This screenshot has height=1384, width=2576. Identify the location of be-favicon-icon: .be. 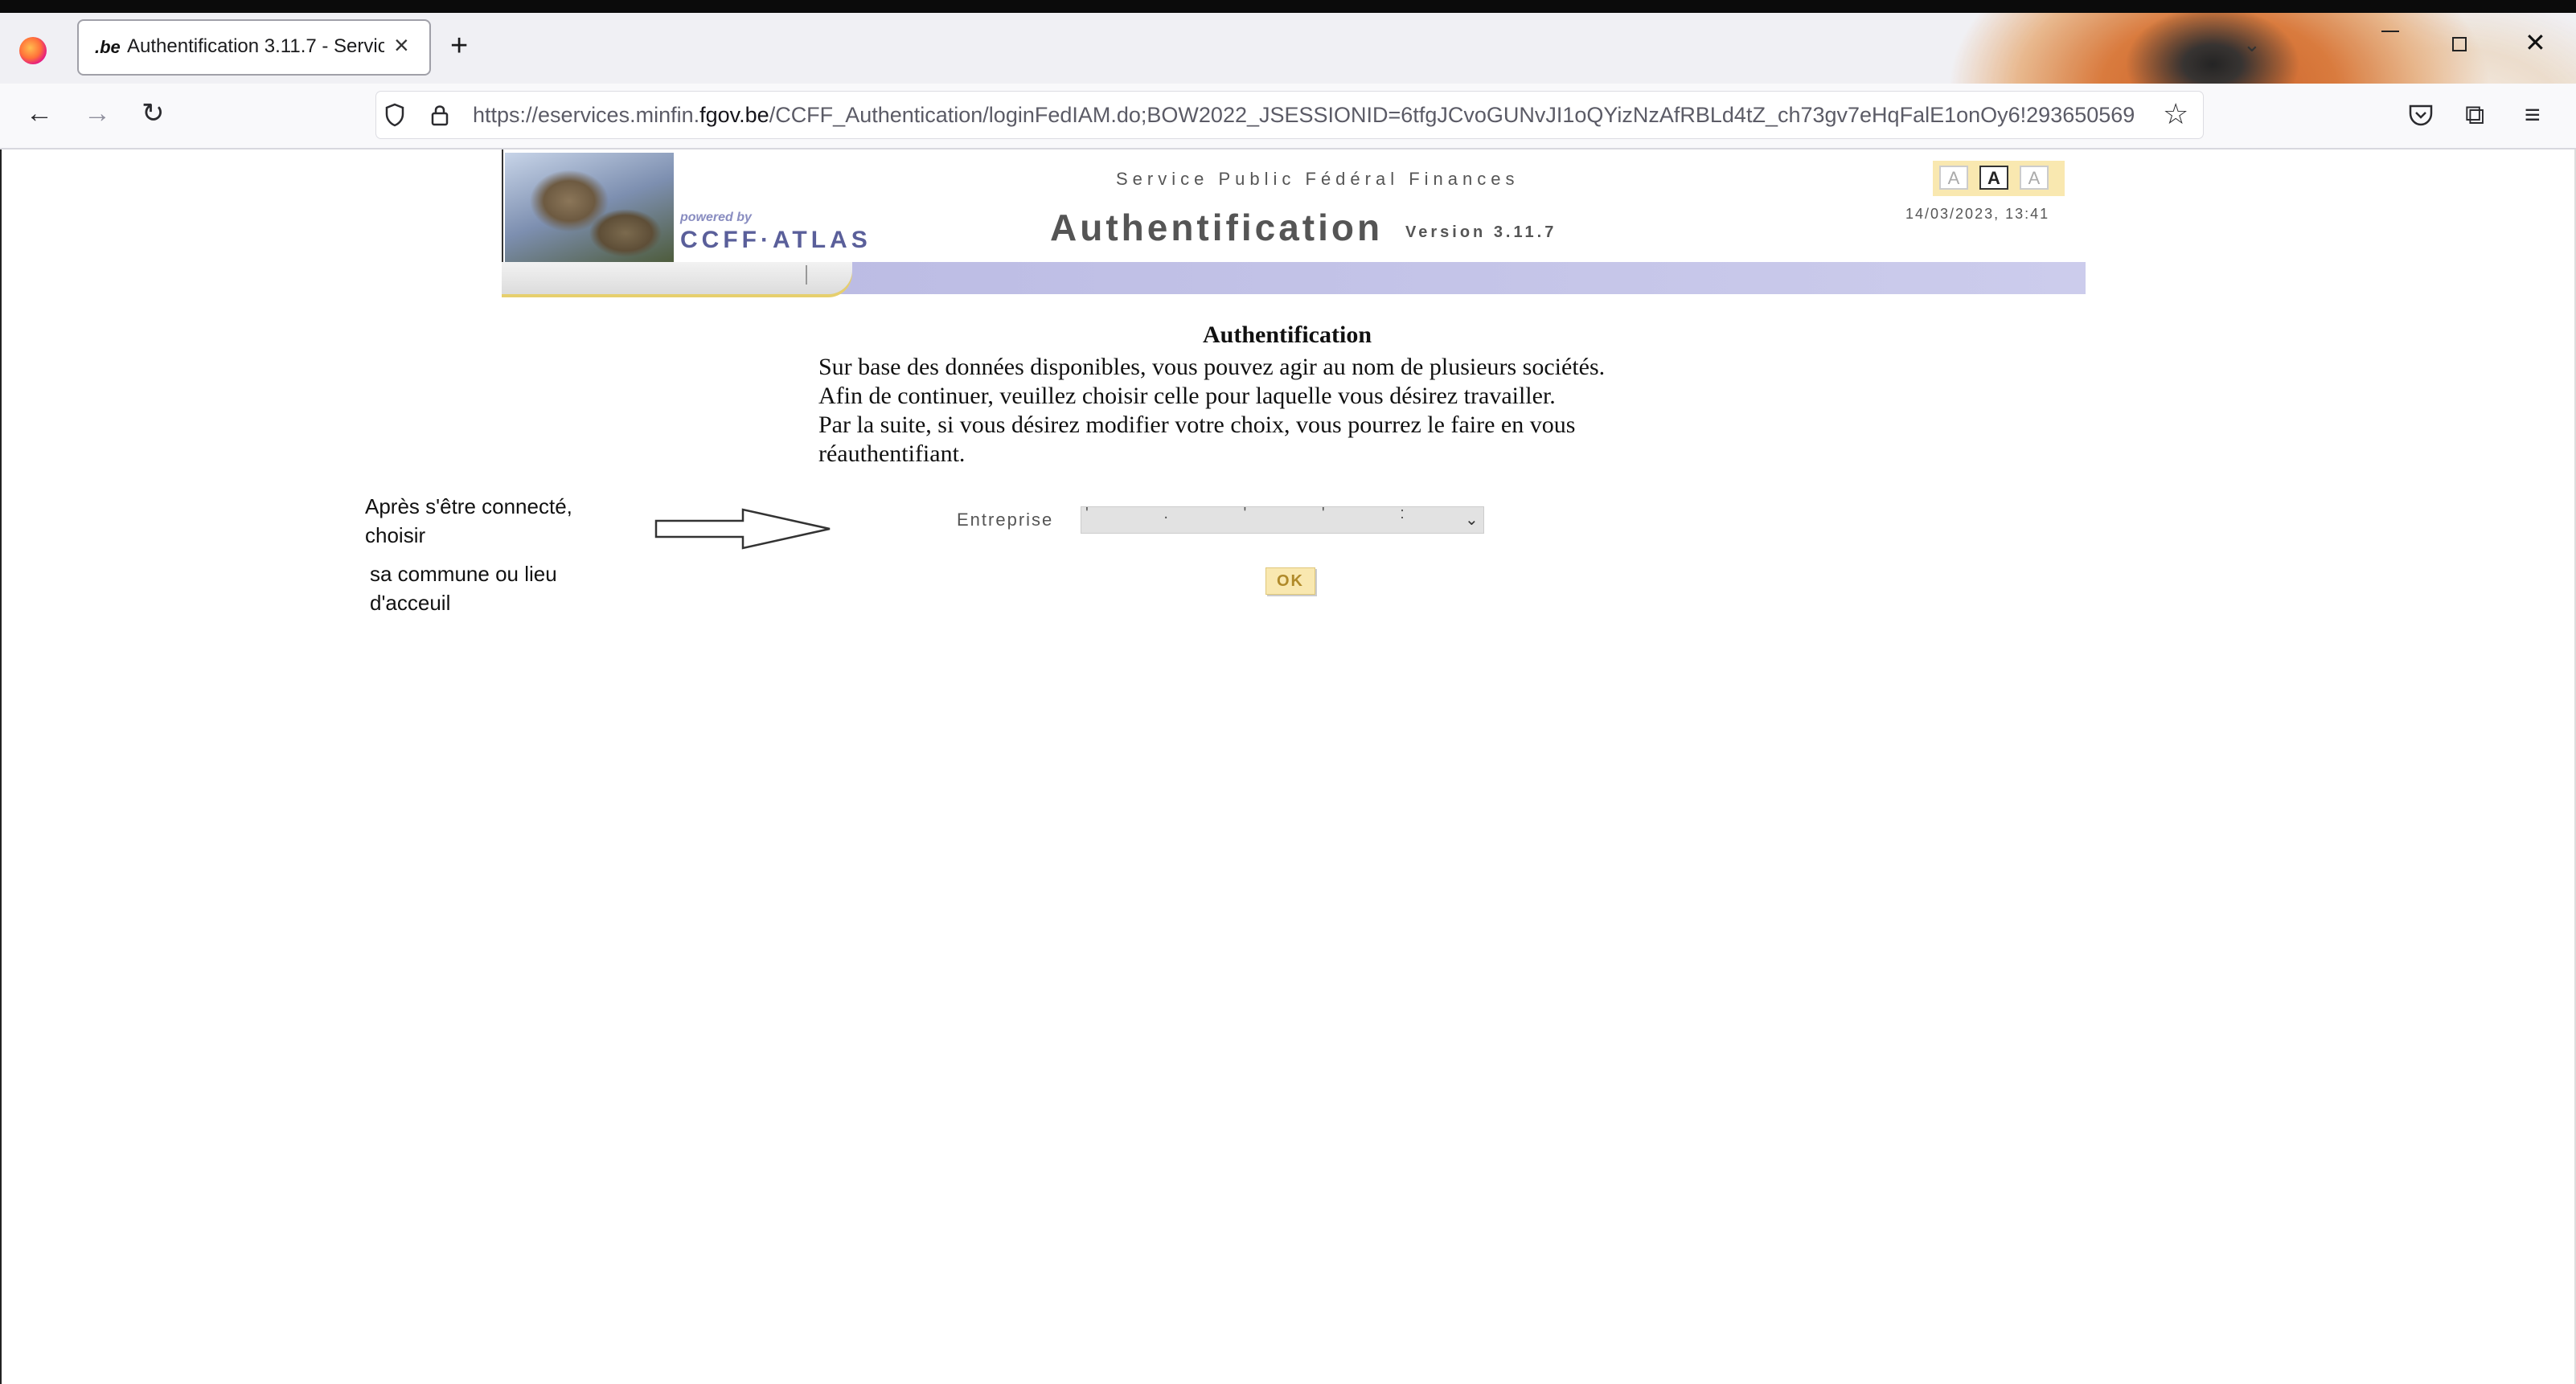
(108, 47).